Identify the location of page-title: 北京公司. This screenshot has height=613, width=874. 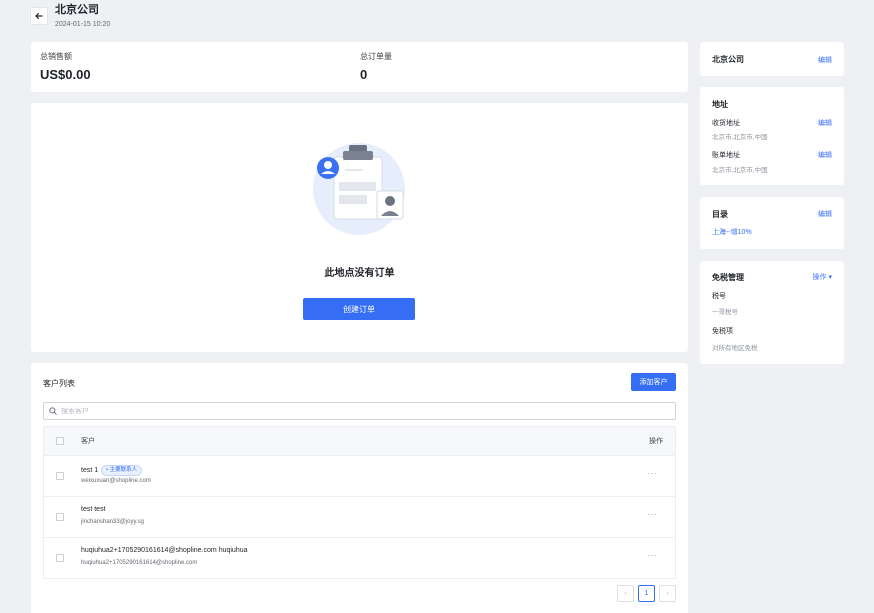
(77, 10).